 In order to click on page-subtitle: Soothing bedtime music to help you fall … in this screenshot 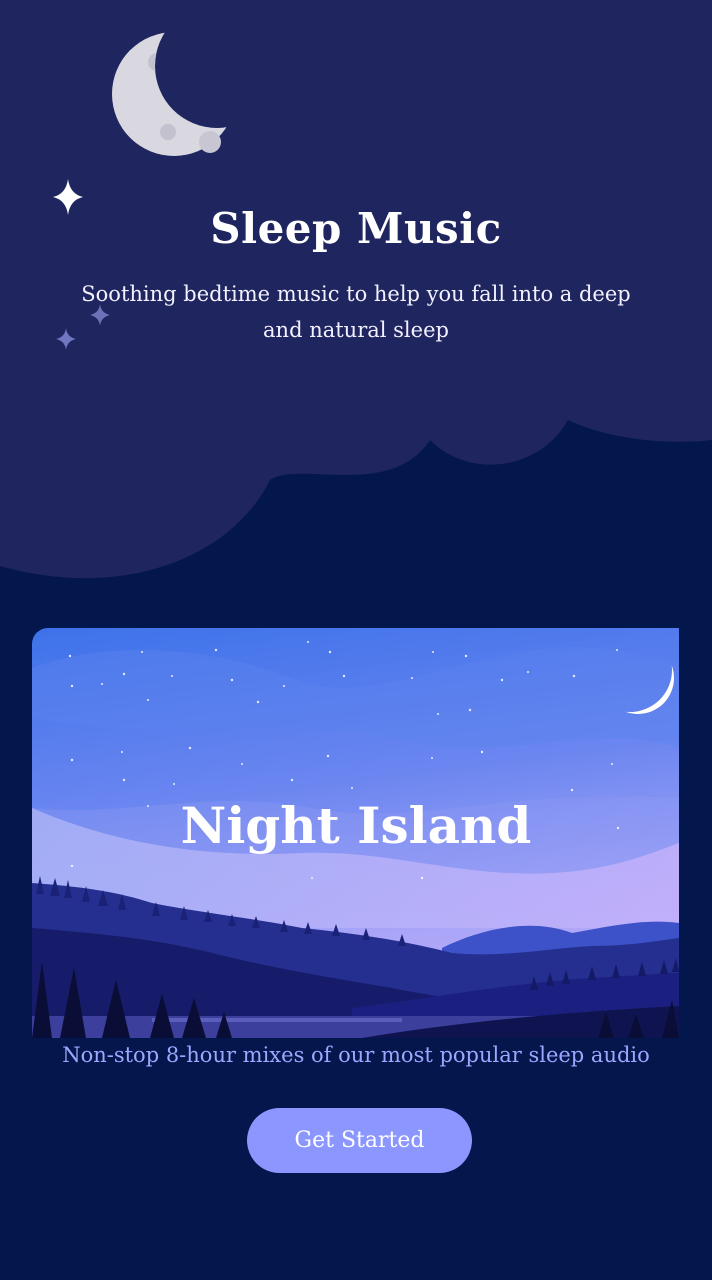, I will do `click(356, 312)`.